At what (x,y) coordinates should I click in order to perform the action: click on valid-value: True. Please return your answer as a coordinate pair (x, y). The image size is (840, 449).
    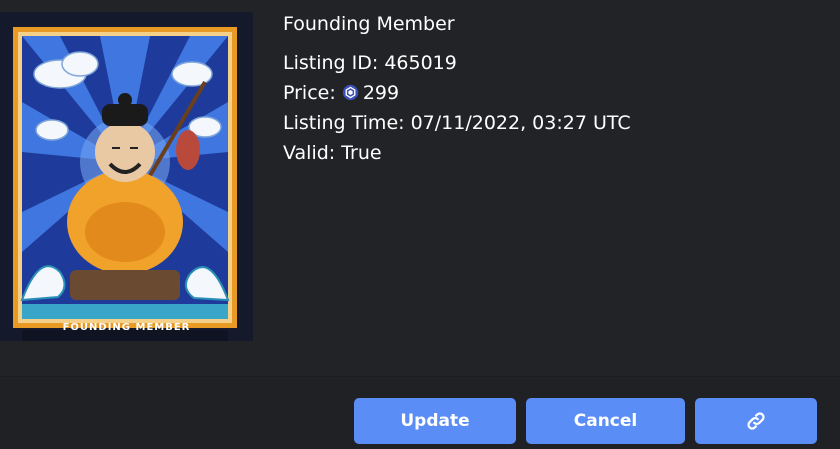
    Looking at the image, I should click on (361, 153).